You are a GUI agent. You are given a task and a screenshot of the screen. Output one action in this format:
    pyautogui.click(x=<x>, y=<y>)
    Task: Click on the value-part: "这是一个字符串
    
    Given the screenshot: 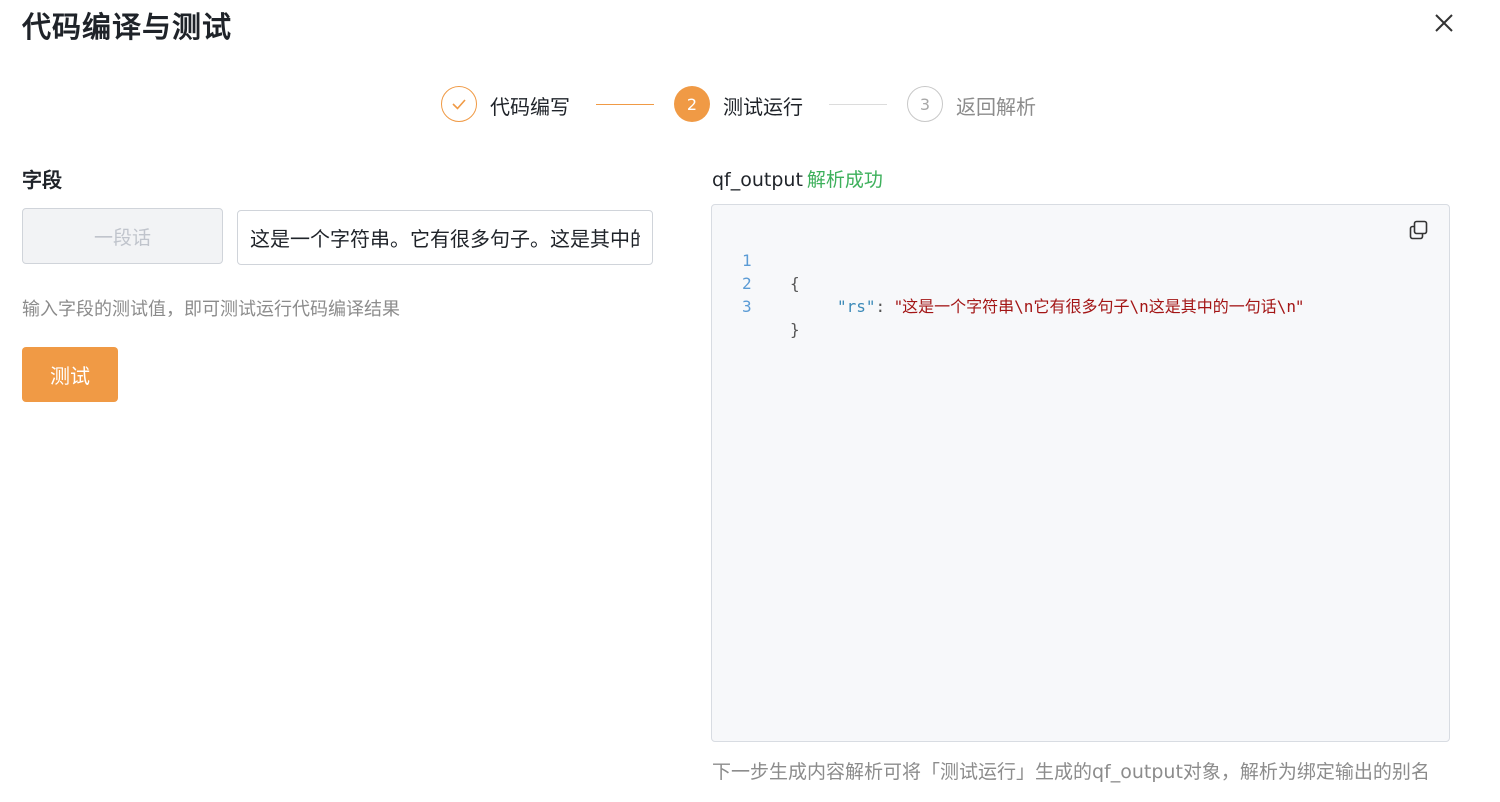 What is the action you would take?
    pyautogui.click(x=954, y=306)
    